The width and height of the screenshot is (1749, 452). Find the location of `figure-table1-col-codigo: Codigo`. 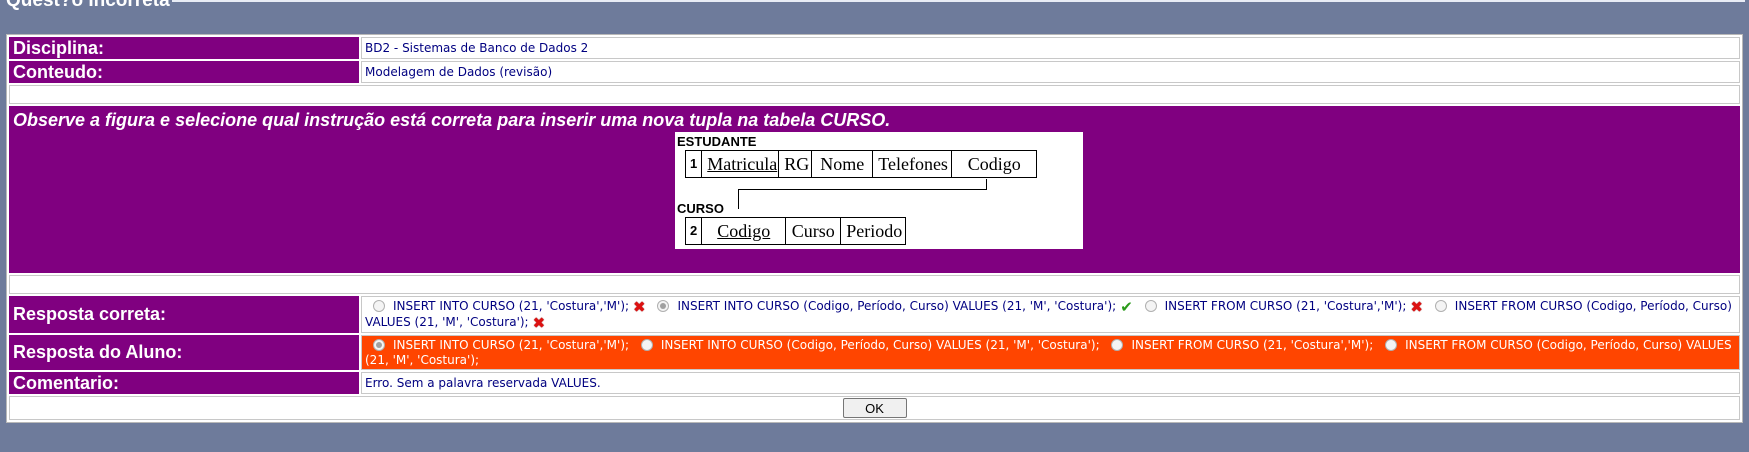

figure-table1-col-codigo: Codigo is located at coordinates (993, 164).